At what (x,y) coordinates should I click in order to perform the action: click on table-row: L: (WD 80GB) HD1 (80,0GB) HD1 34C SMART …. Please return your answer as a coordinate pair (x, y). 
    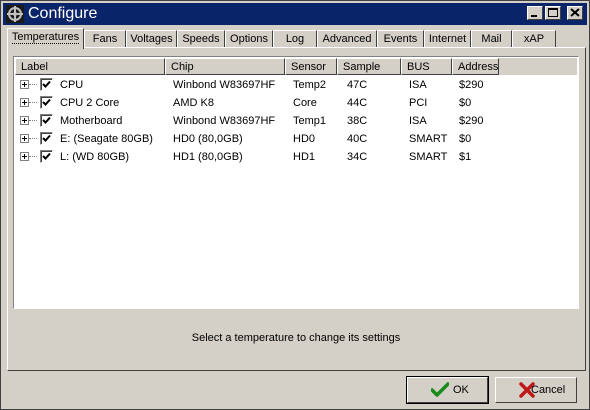
    Looking at the image, I should click on (296, 157).